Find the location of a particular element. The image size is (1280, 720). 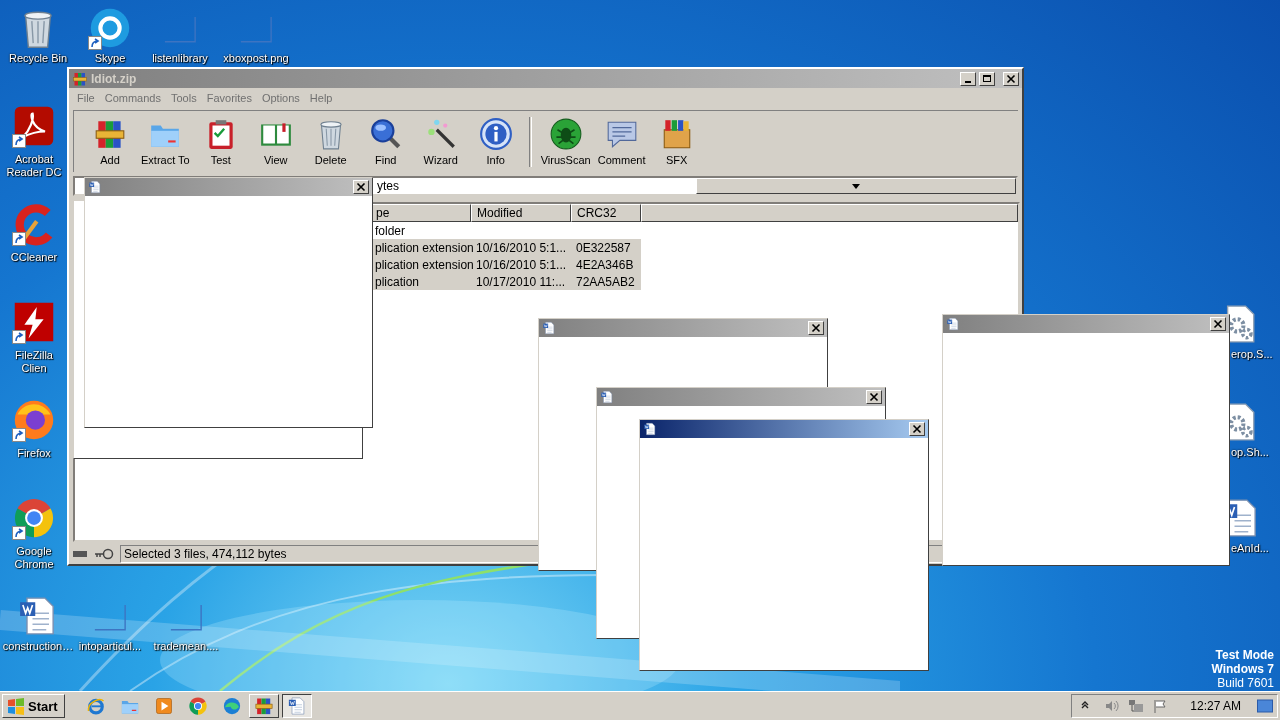

network-icon is located at coordinates (1136, 706).